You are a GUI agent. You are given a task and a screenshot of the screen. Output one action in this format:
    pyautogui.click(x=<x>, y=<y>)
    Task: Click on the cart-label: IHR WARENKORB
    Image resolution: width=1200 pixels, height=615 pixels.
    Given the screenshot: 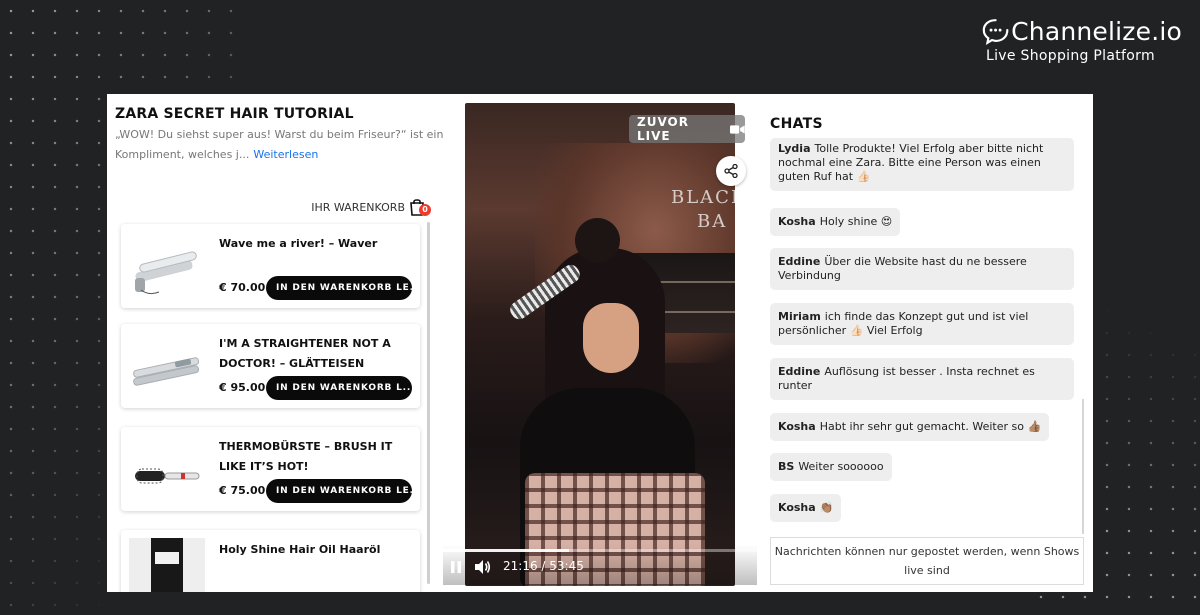 What is the action you would take?
    pyautogui.click(x=358, y=207)
    